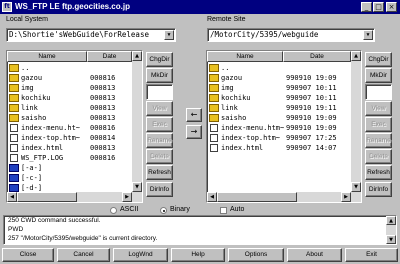 The width and height of the screenshot is (400, 264). What do you see at coordinates (378, 75) in the screenshot?
I see `remote-mkdir-button: MkDir` at bounding box center [378, 75].